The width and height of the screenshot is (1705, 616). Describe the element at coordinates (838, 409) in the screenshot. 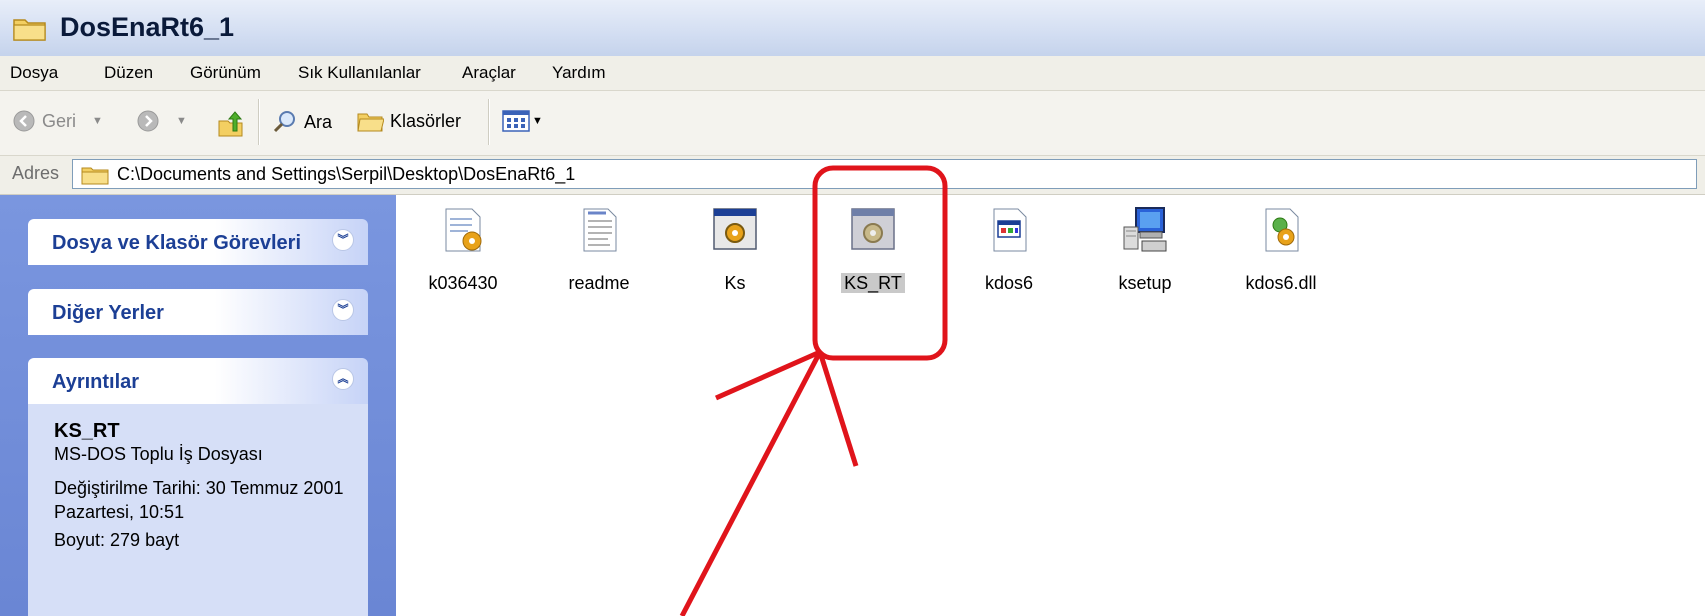

I see `arrow-head-right` at that location.